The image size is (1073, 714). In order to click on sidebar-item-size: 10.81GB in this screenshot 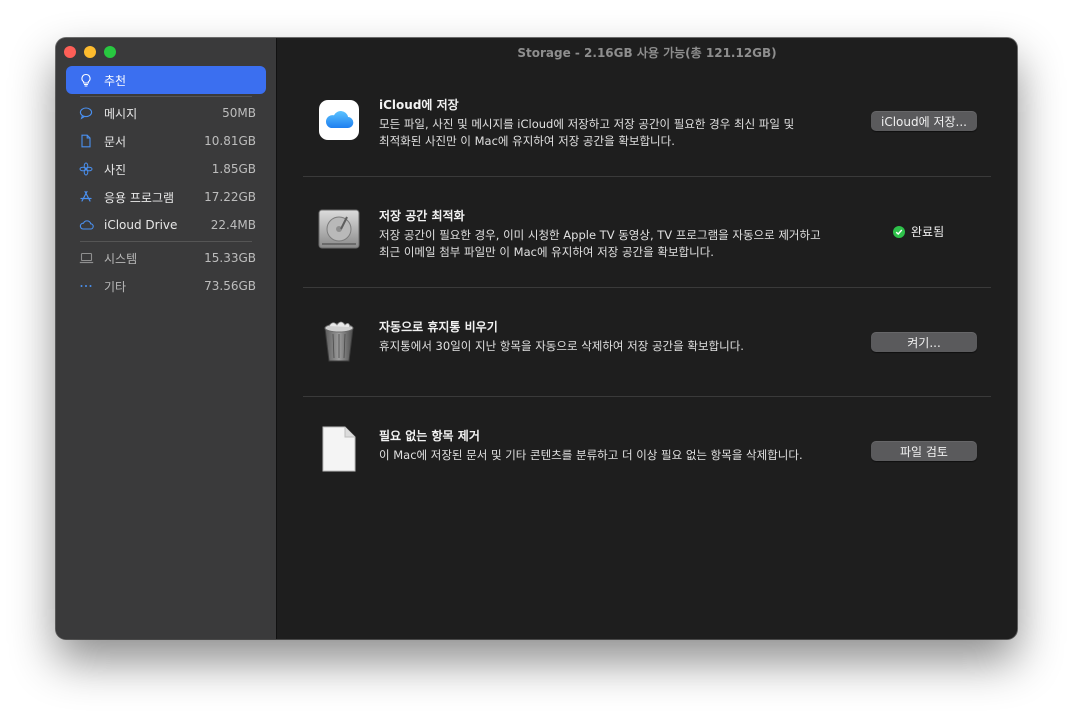, I will do `click(230, 141)`.